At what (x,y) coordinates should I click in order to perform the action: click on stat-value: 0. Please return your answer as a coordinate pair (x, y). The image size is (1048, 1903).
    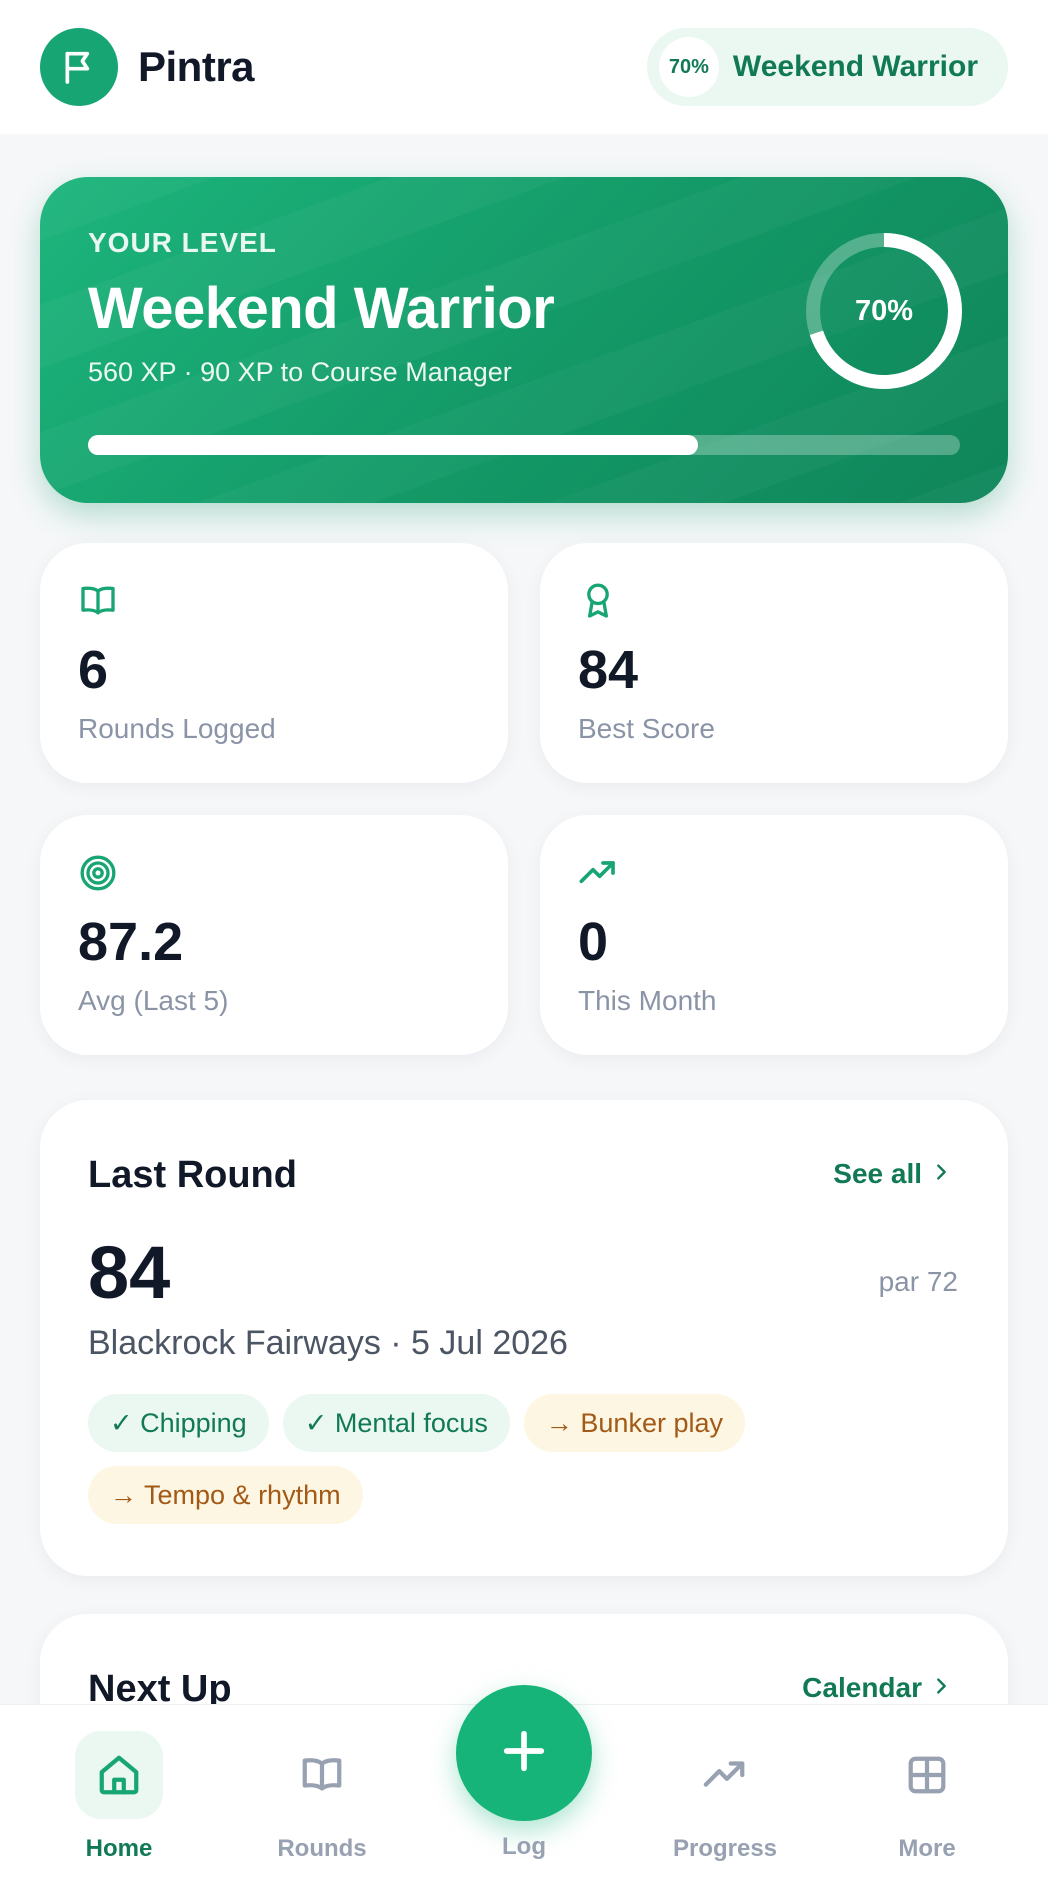
    Looking at the image, I should click on (593, 942).